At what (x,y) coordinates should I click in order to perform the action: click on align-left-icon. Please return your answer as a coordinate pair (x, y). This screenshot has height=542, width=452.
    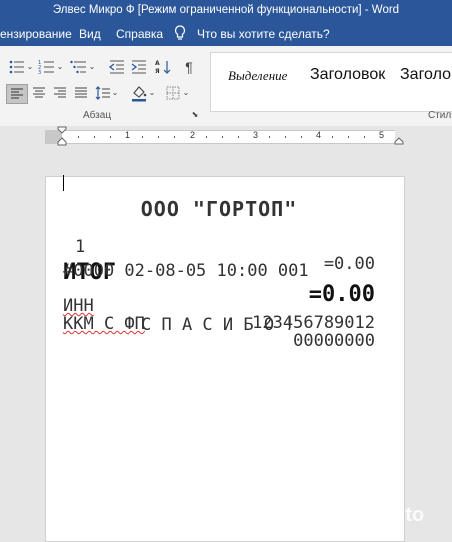
    Looking at the image, I should click on (17, 94).